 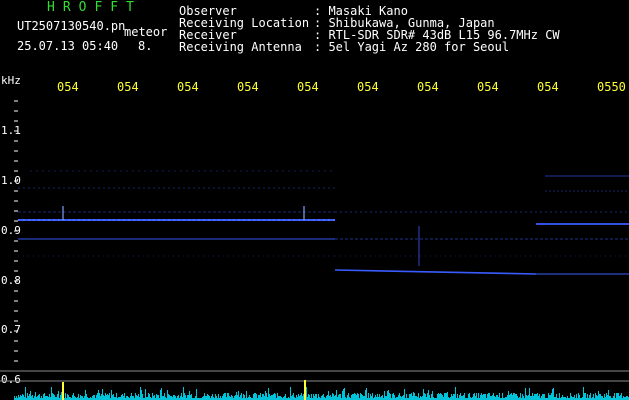 What do you see at coordinates (321, 390) in the screenshot?
I see `noise-floor` at bounding box center [321, 390].